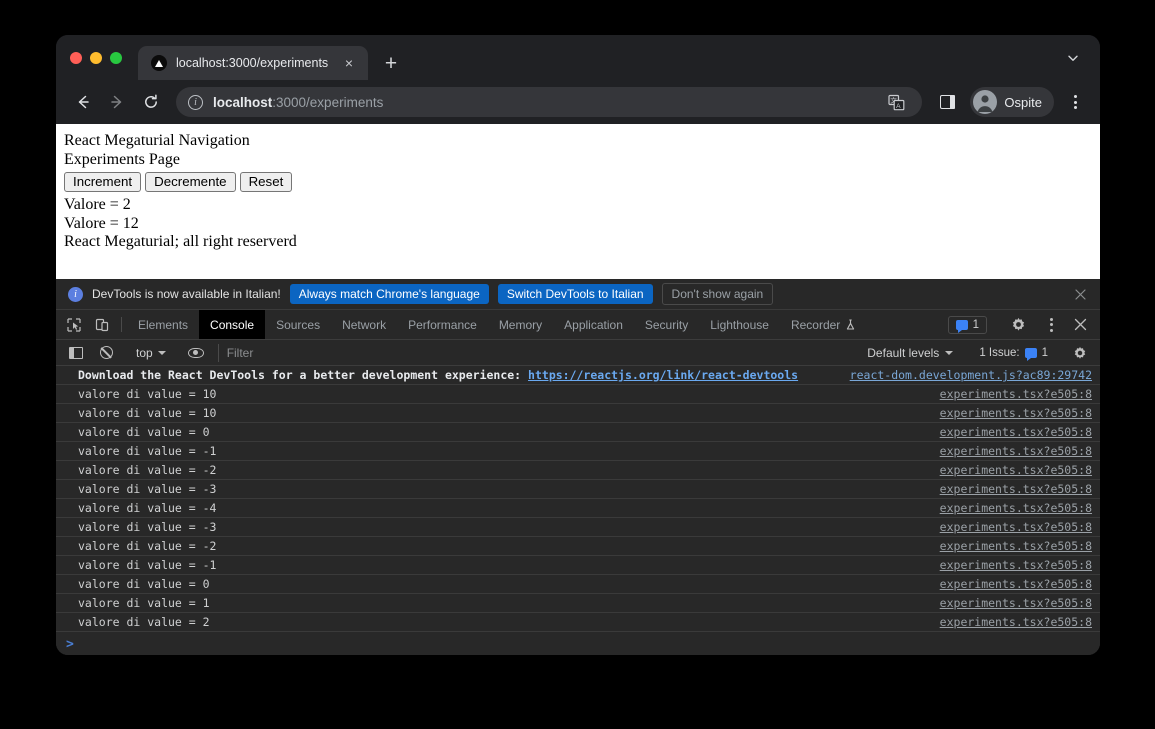 The image size is (1155, 729). I want to click on tab-title: localhost:3000/experiments, so click(252, 63).